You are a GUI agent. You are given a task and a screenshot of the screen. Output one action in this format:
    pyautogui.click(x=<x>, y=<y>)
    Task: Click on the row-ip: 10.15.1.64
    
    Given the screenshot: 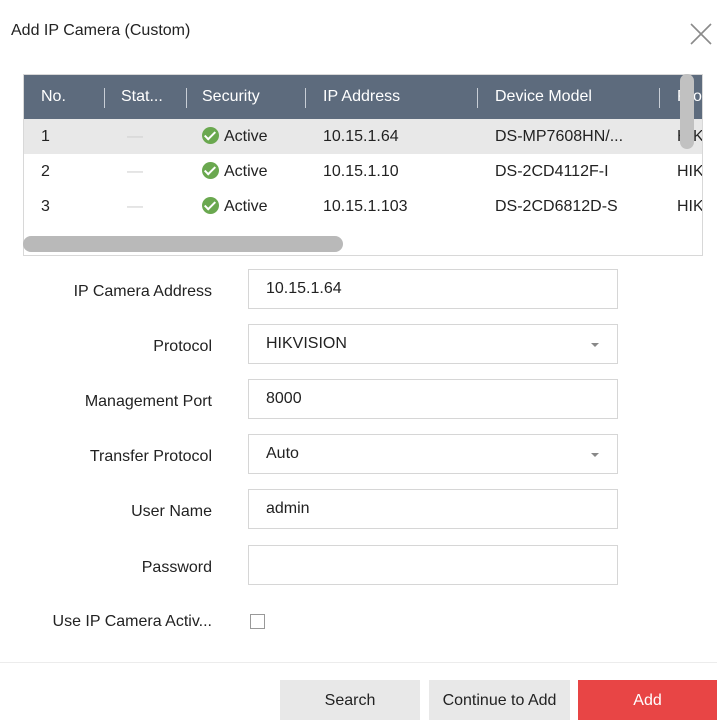 What is the action you would take?
    pyautogui.click(x=361, y=136)
    